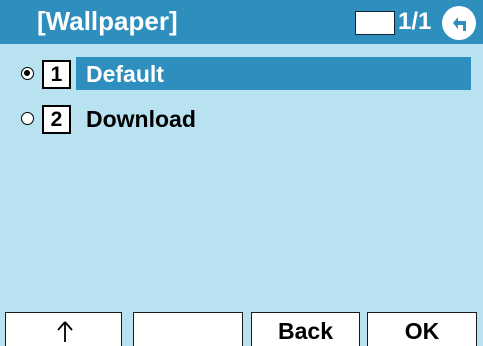 The height and width of the screenshot is (346, 483). I want to click on menu-item-download: 2 Download, so click(241, 119).